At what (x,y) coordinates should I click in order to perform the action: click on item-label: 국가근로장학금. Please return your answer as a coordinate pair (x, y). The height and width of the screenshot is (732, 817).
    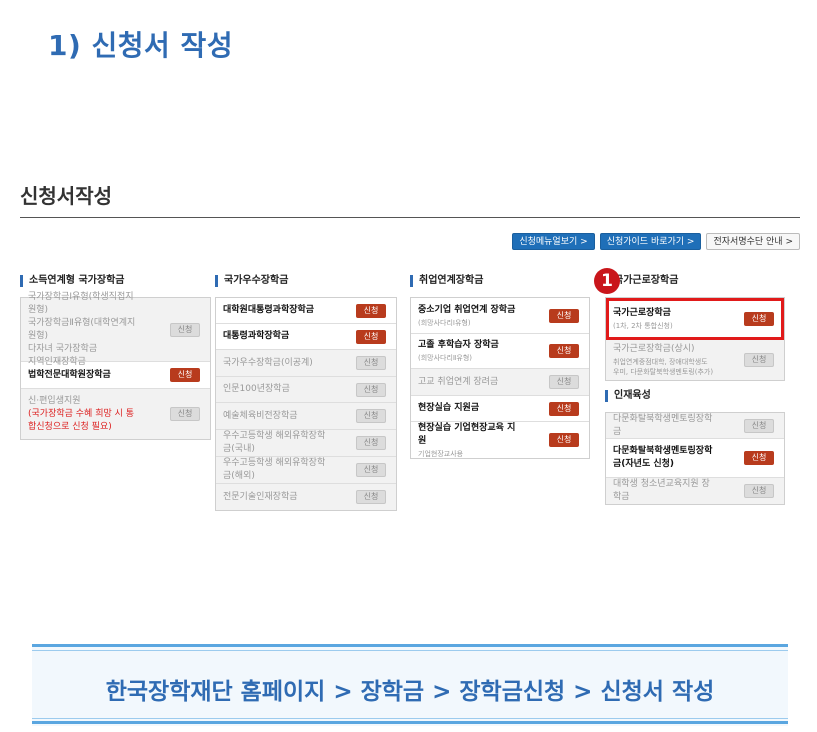
    Looking at the image, I should click on (642, 312).